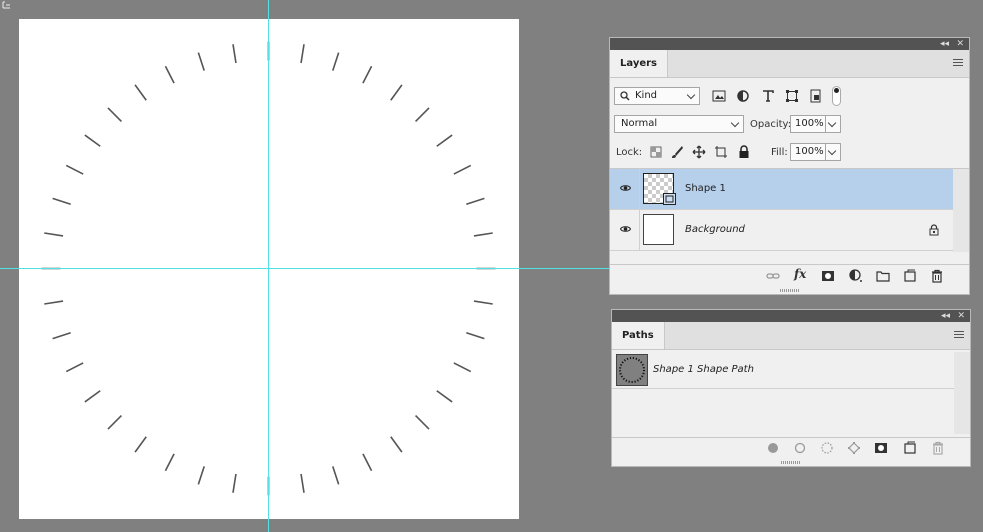  What do you see at coordinates (791, 336) in the screenshot?
I see `tab-row: Paths` at bounding box center [791, 336].